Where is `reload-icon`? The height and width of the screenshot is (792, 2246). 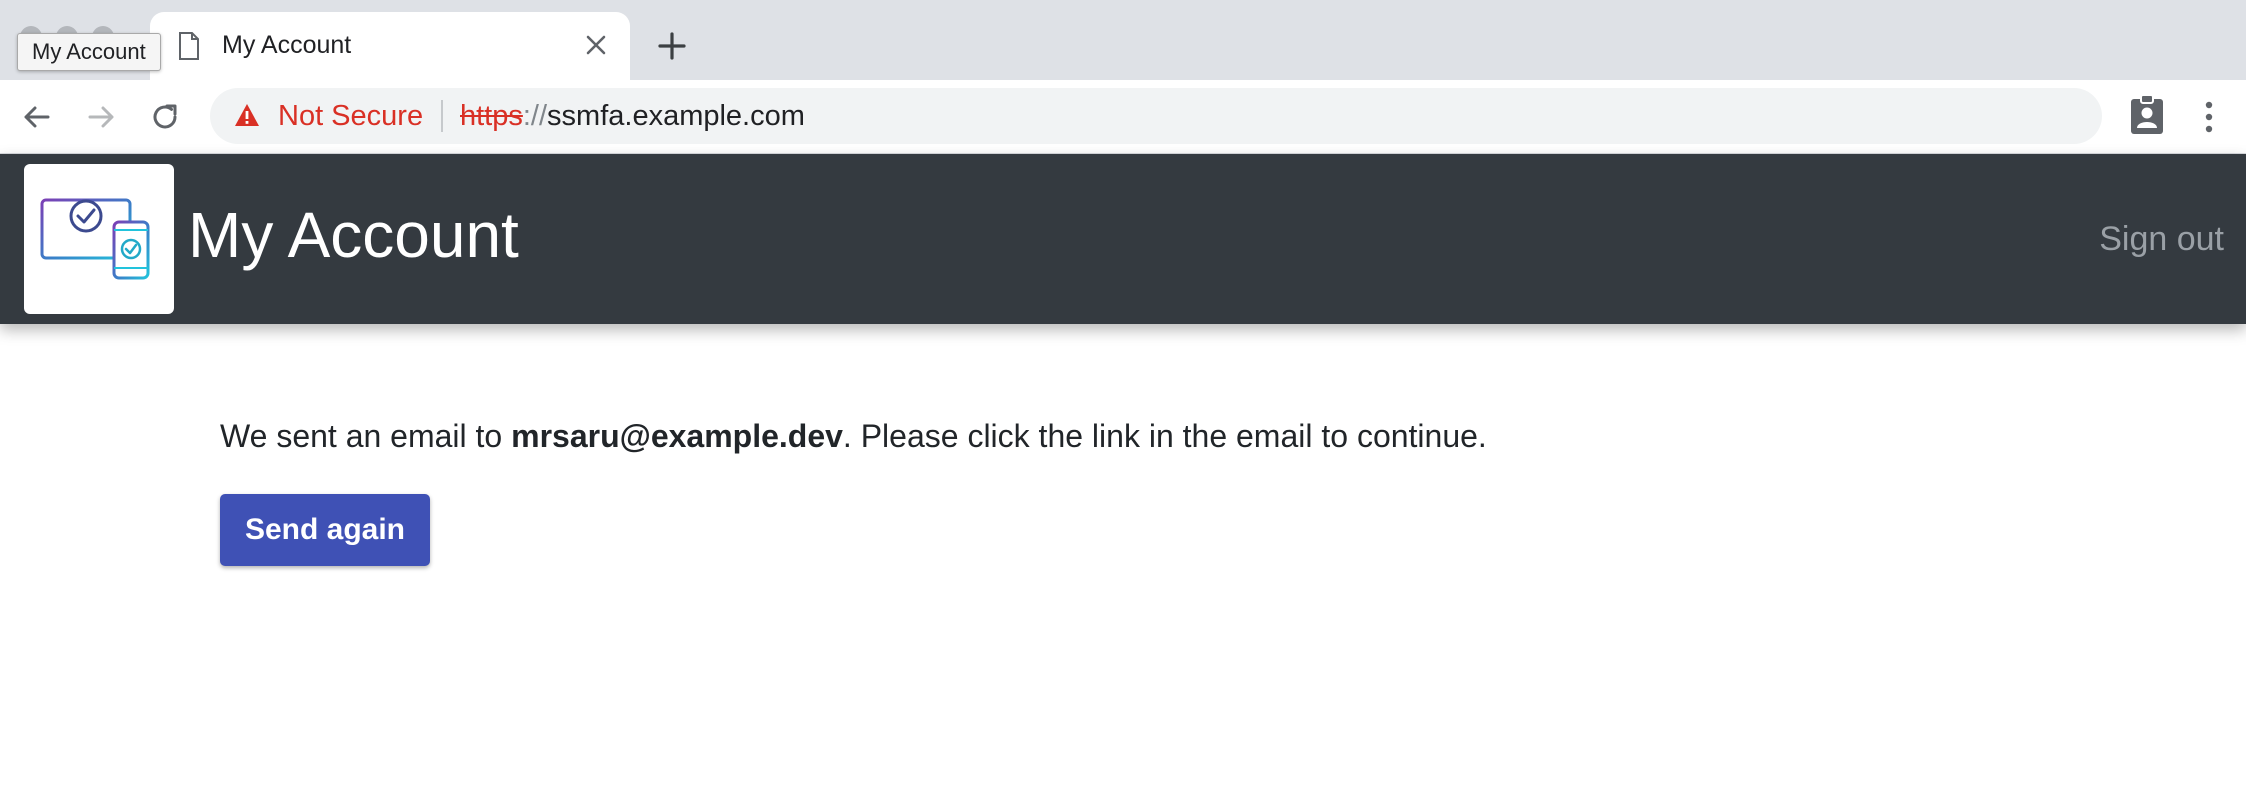
reload-icon is located at coordinates (165, 117).